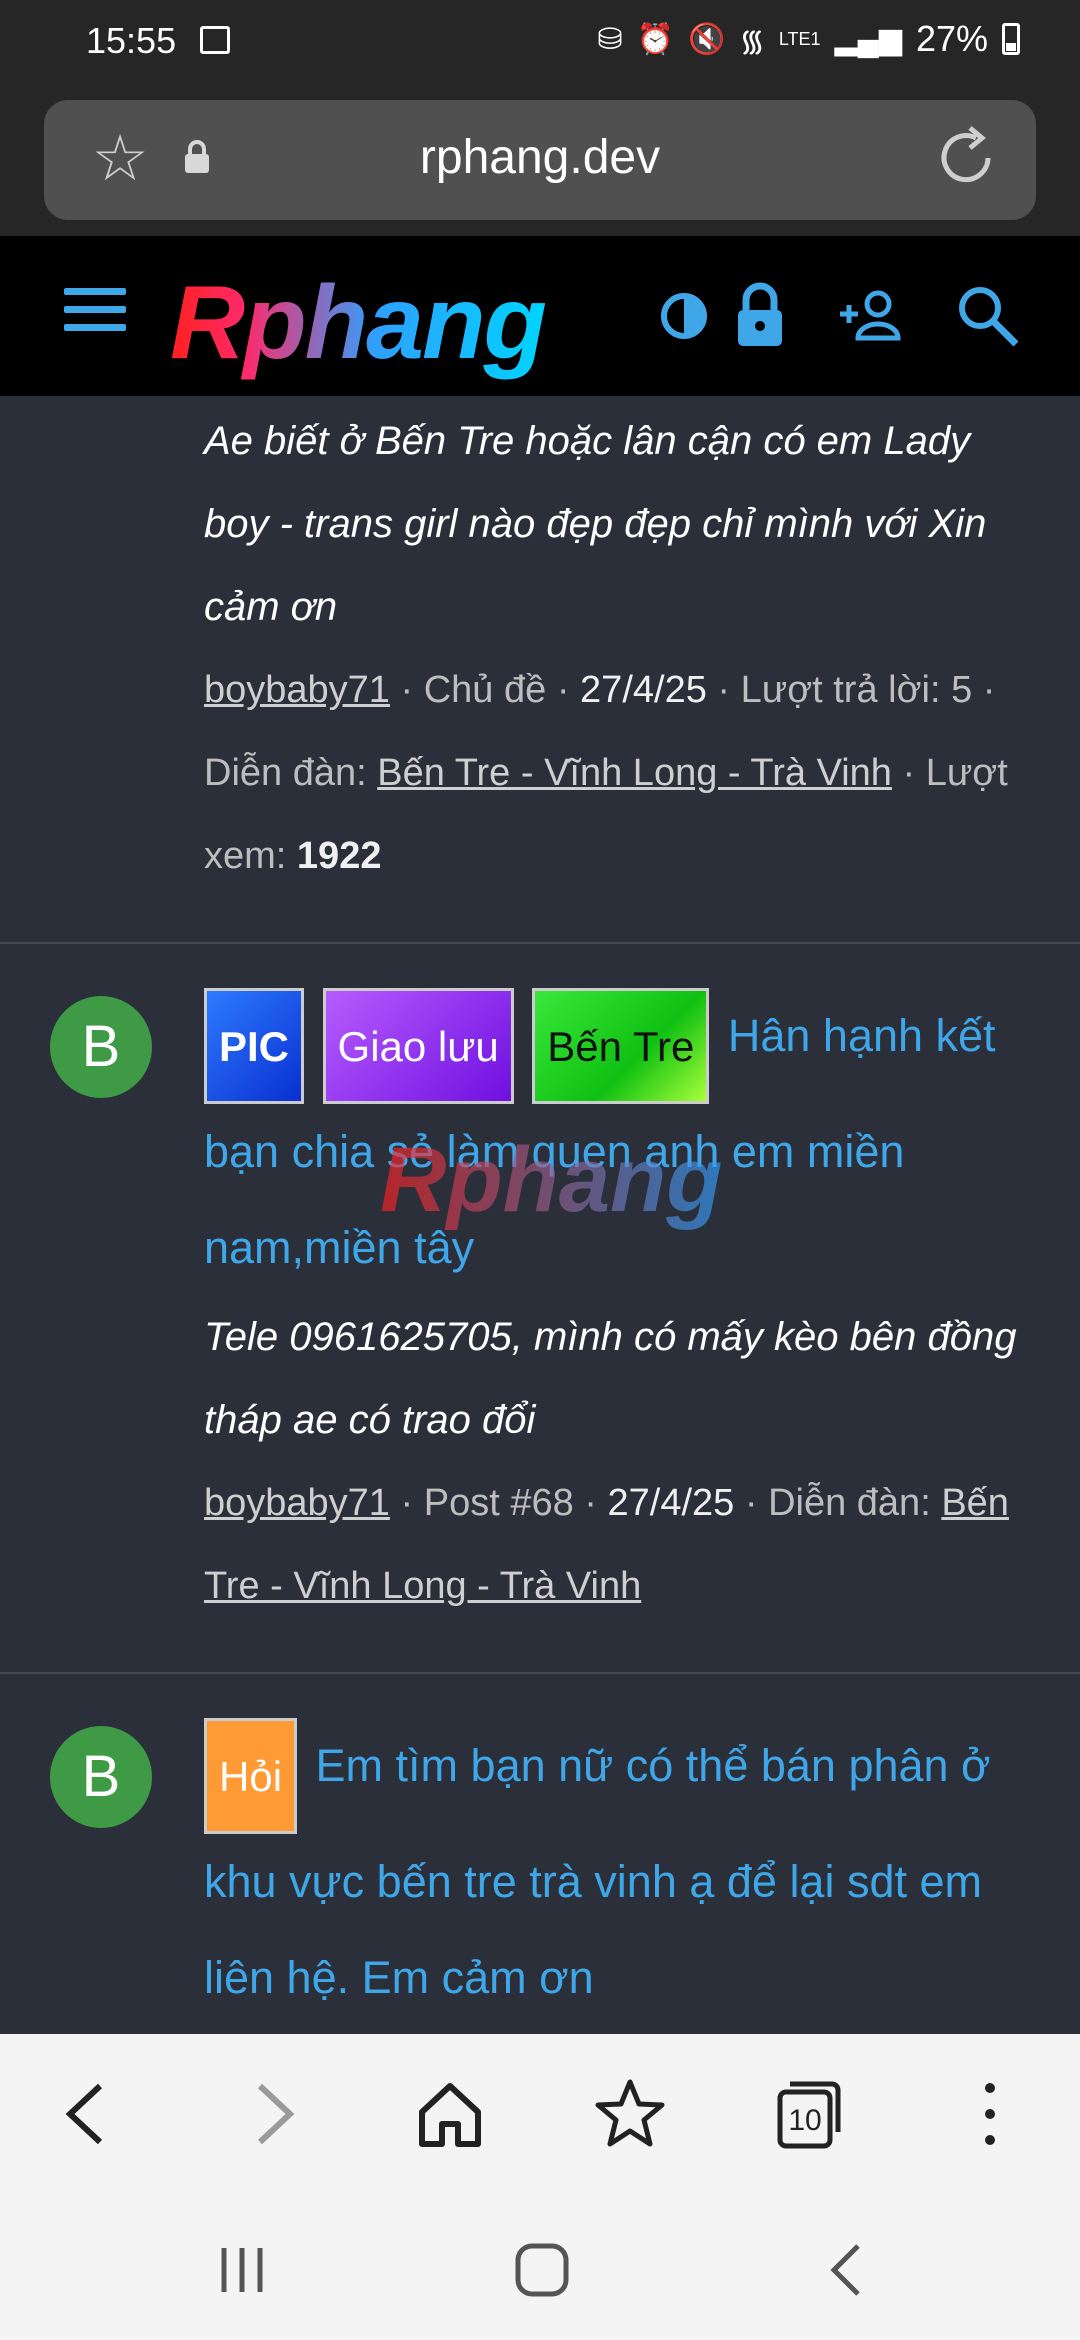  Describe the element at coordinates (990, 2114) in the screenshot. I see `more-options-icon` at that location.